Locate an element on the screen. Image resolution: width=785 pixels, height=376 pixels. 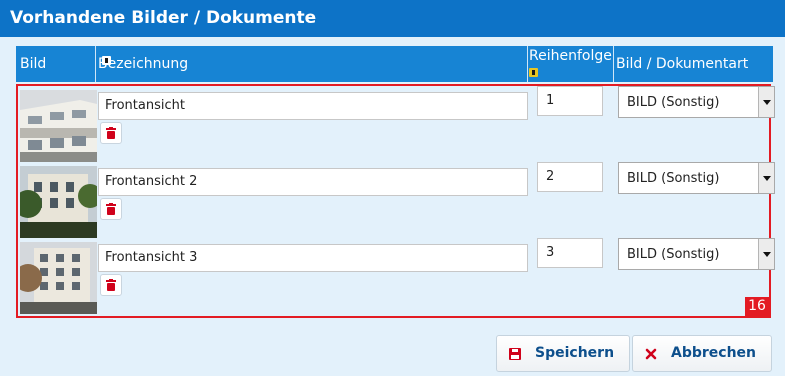
annotation-count-badge: 16 is located at coordinates (757, 306).